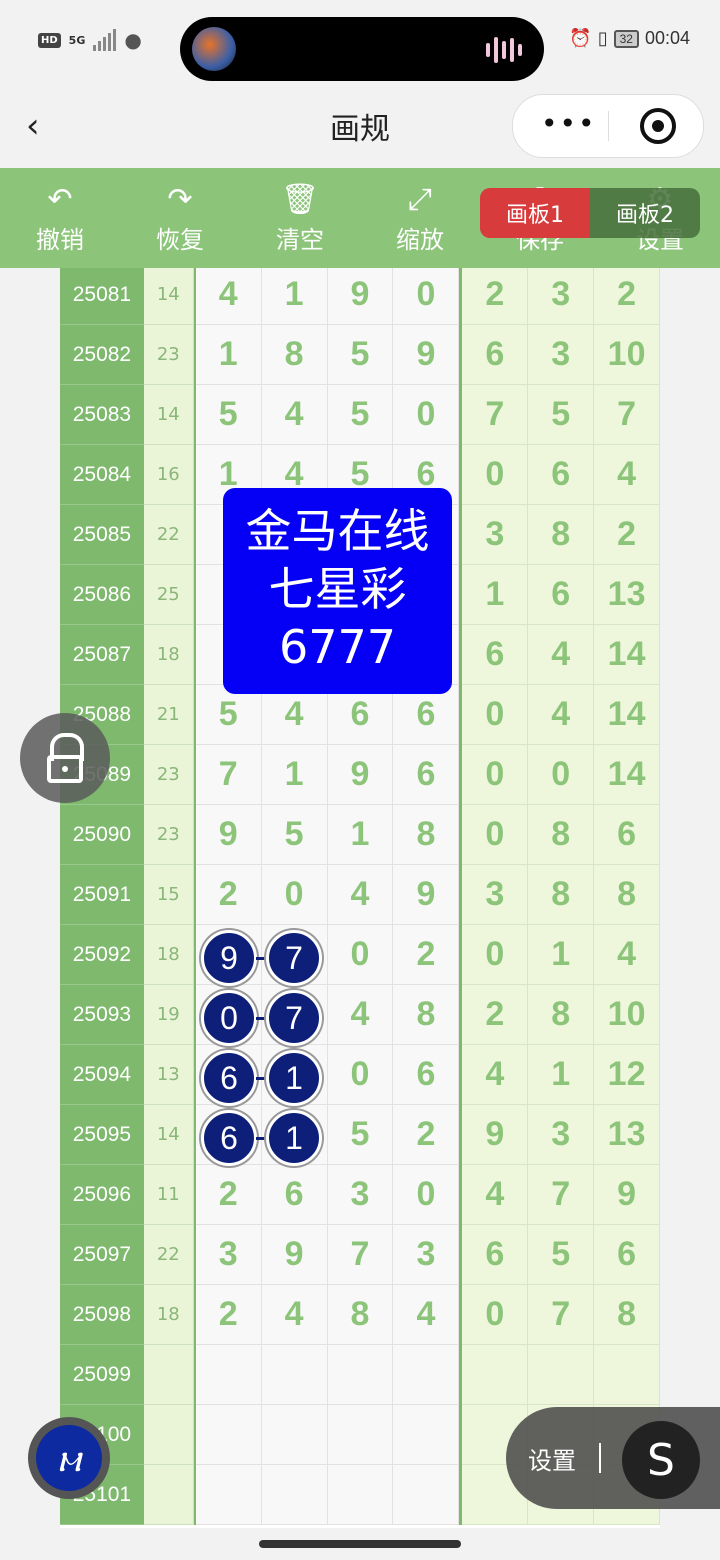  Describe the element at coordinates (613, 1458) in the screenshot. I see `settings-fab: 设置 S` at that location.